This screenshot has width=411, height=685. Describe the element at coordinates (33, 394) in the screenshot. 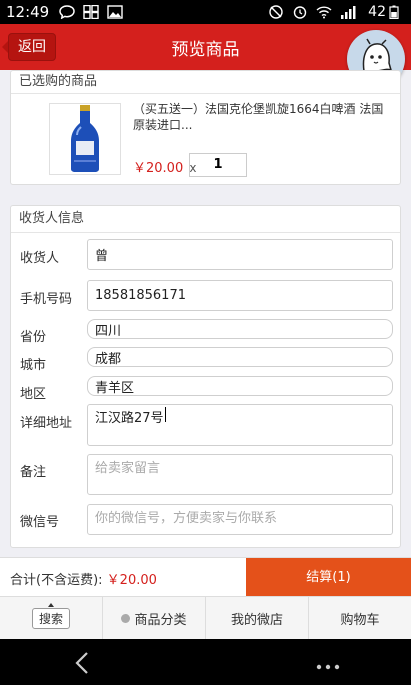

I see `district-label: 地区` at that location.